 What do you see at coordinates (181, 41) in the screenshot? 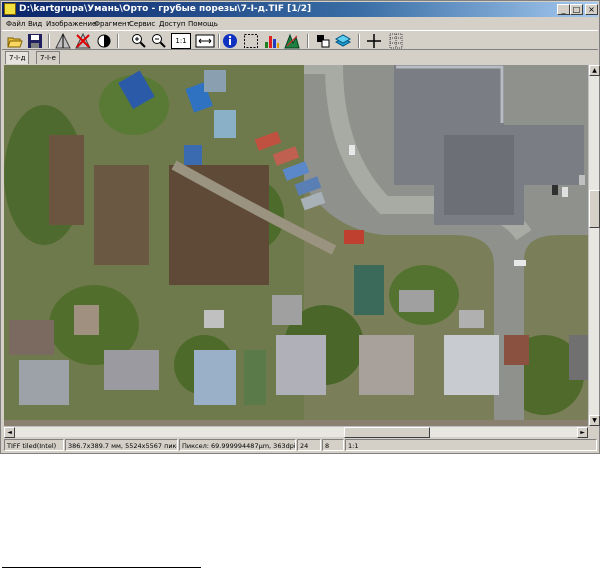
I see `actual-size-button: 1:1` at bounding box center [181, 41].